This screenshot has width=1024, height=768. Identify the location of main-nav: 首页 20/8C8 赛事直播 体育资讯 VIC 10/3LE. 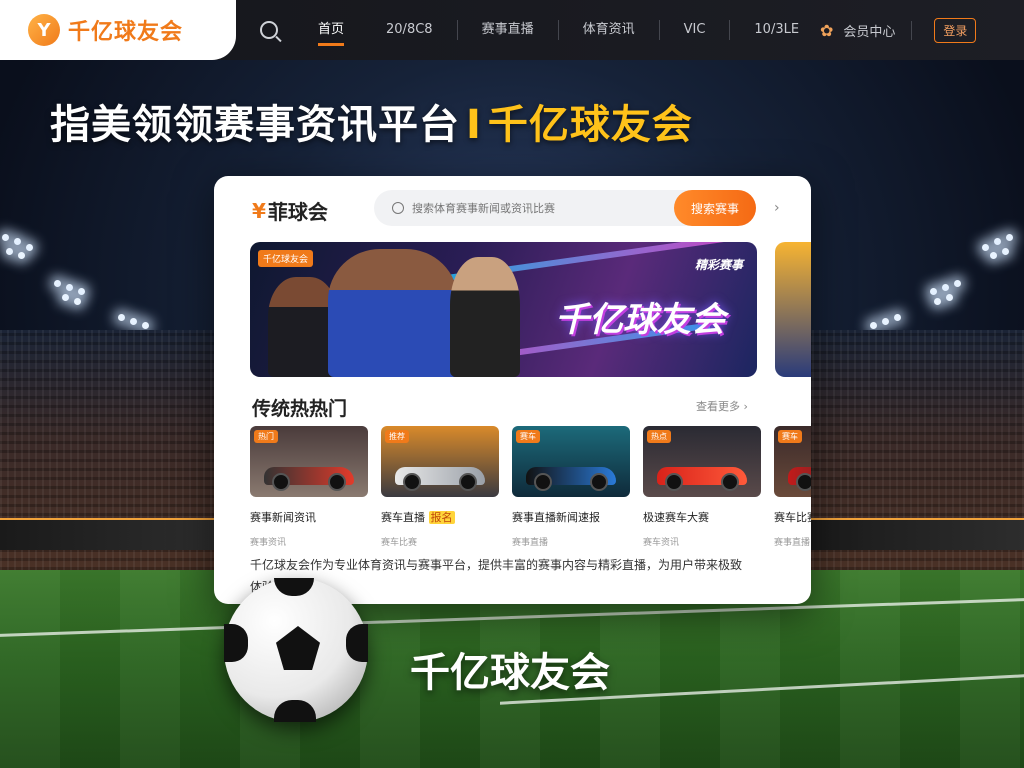
(541, 30).